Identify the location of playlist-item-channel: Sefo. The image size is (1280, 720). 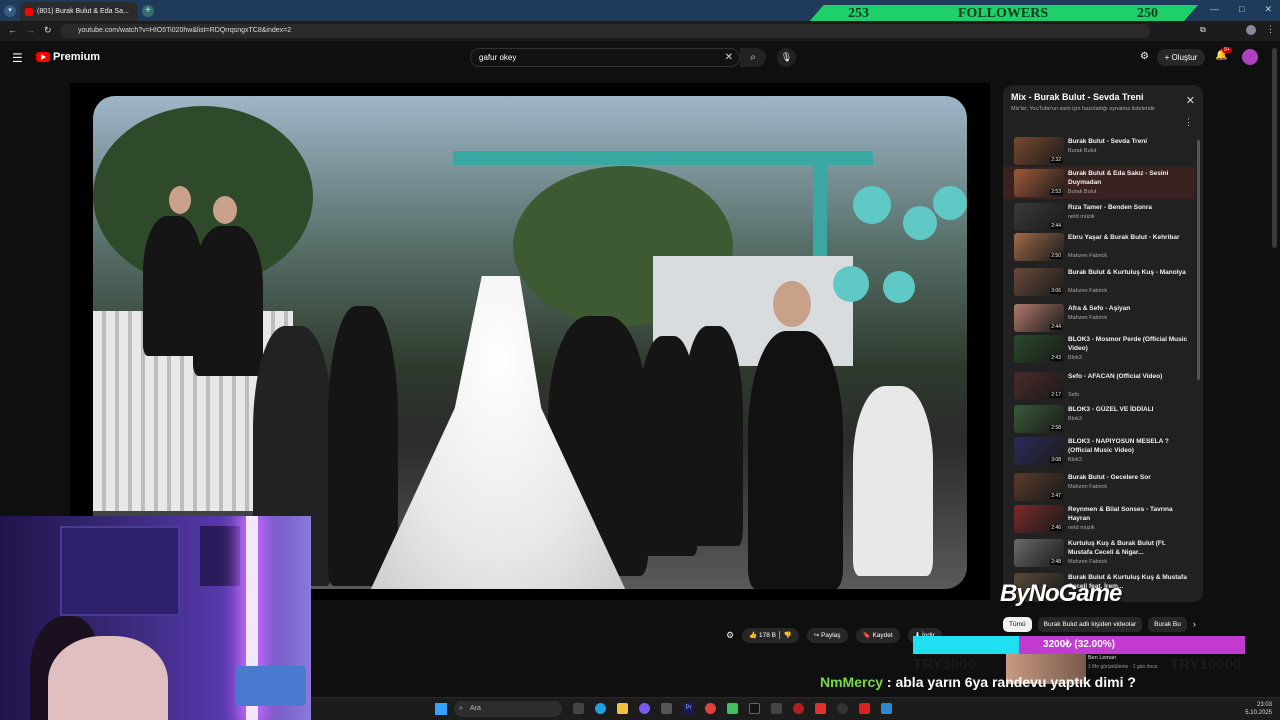
(1074, 395).